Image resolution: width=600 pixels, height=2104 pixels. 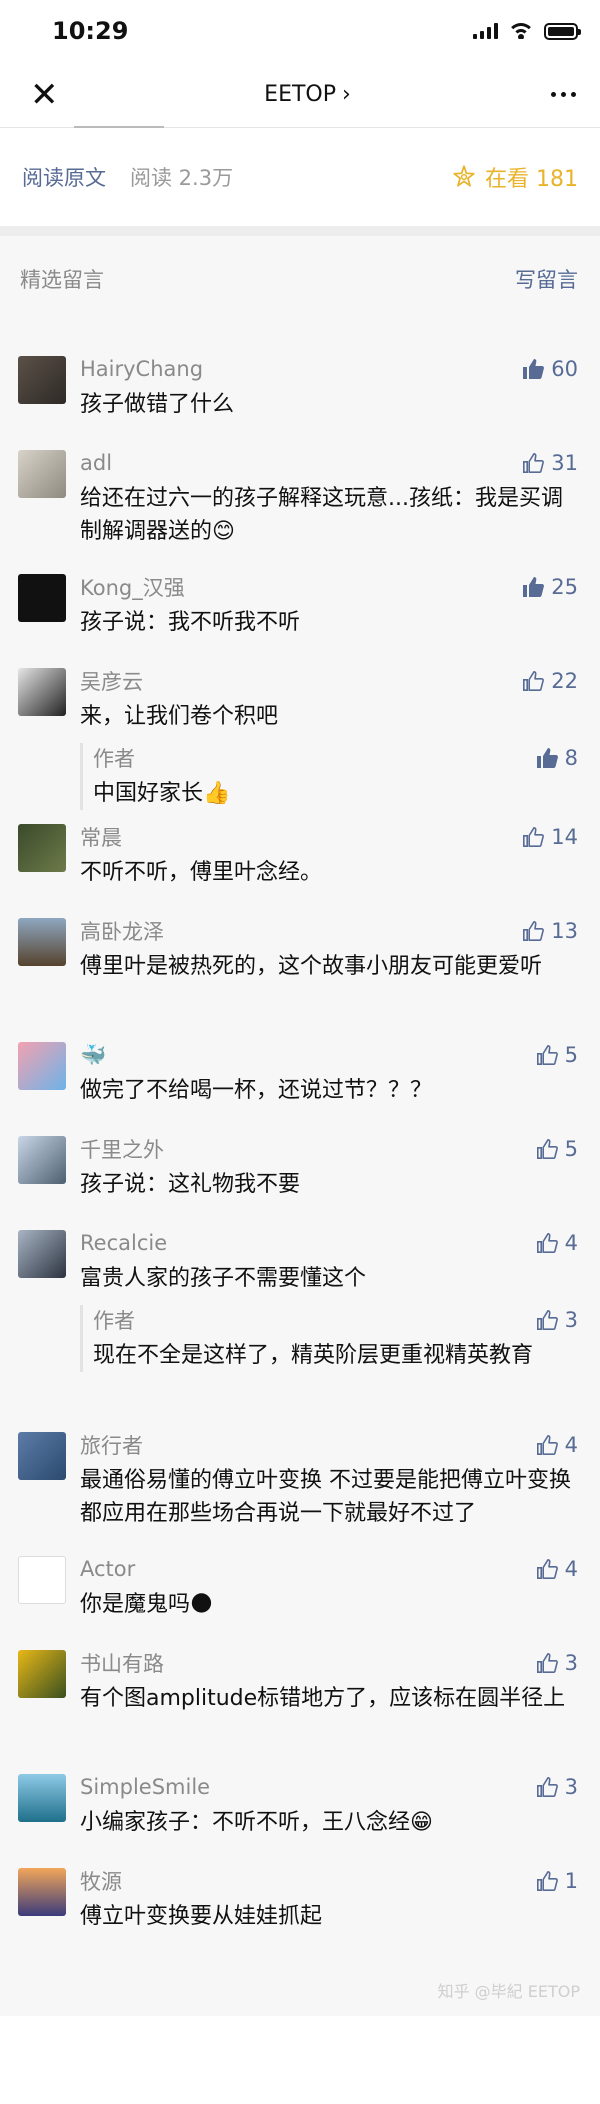 What do you see at coordinates (329, 699) in the screenshot?
I see `comment-content: 吴彦云 22 来，让我们卷个积吧` at bounding box center [329, 699].